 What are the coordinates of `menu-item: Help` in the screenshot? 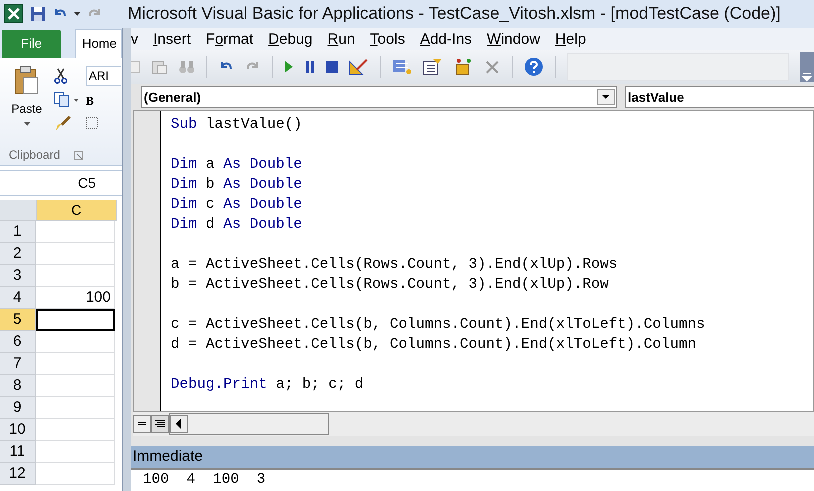 It's located at (570, 39).